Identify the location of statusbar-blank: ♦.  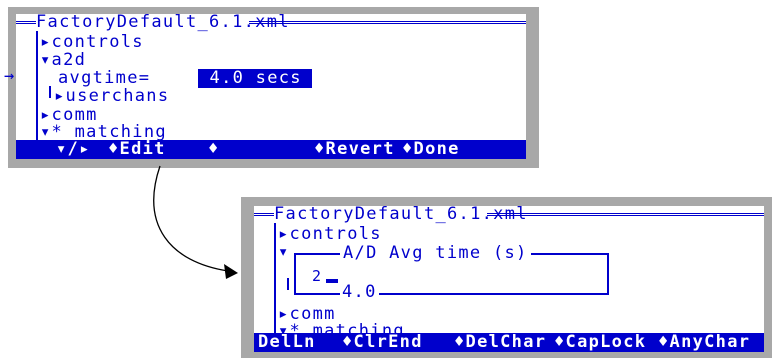
(214, 149).